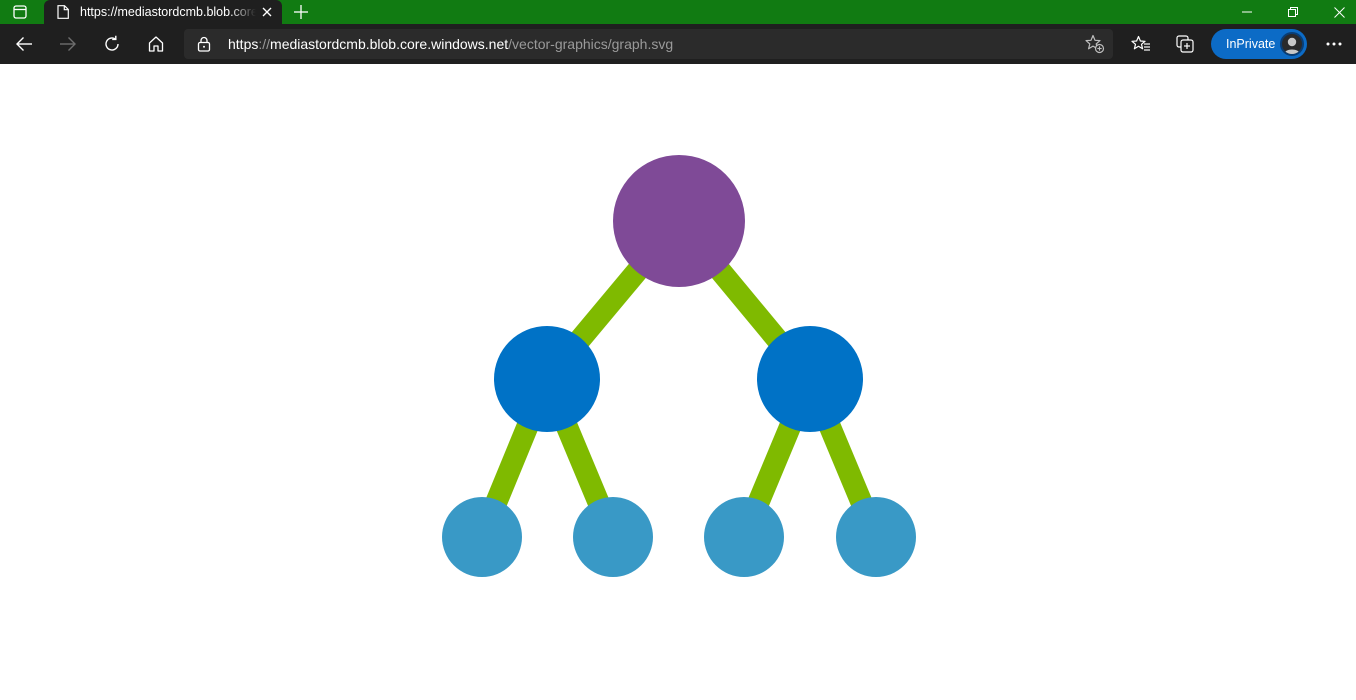 The width and height of the screenshot is (1356, 700). Describe the element at coordinates (204, 44) in the screenshot. I see `lock-icon` at that location.